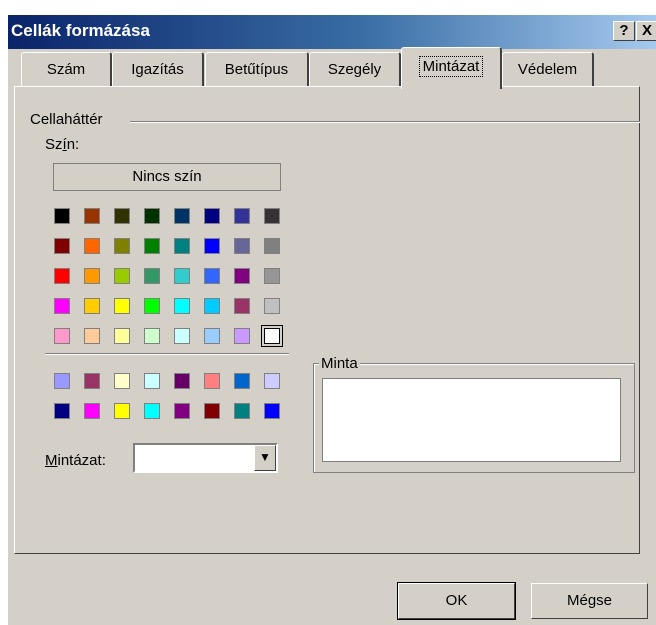 Image resolution: width=656 pixels, height=625 pixels. Describe the element at coordinates (80, 30) in the screenshot. I see `window-title: Cellák formázása` at that location.